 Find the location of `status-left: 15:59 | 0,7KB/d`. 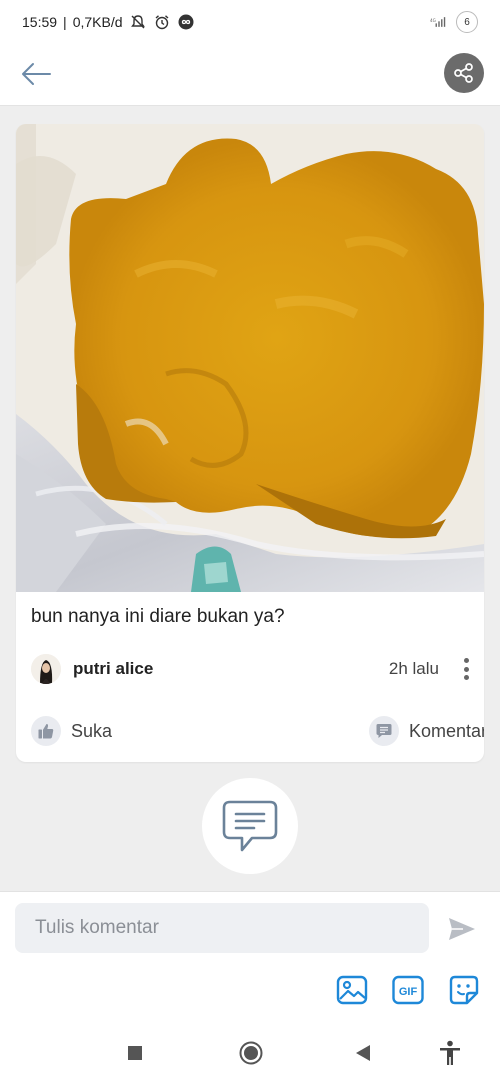

status-left: 15:59 | 0,7KB/d is located at coordinates (108, 22).